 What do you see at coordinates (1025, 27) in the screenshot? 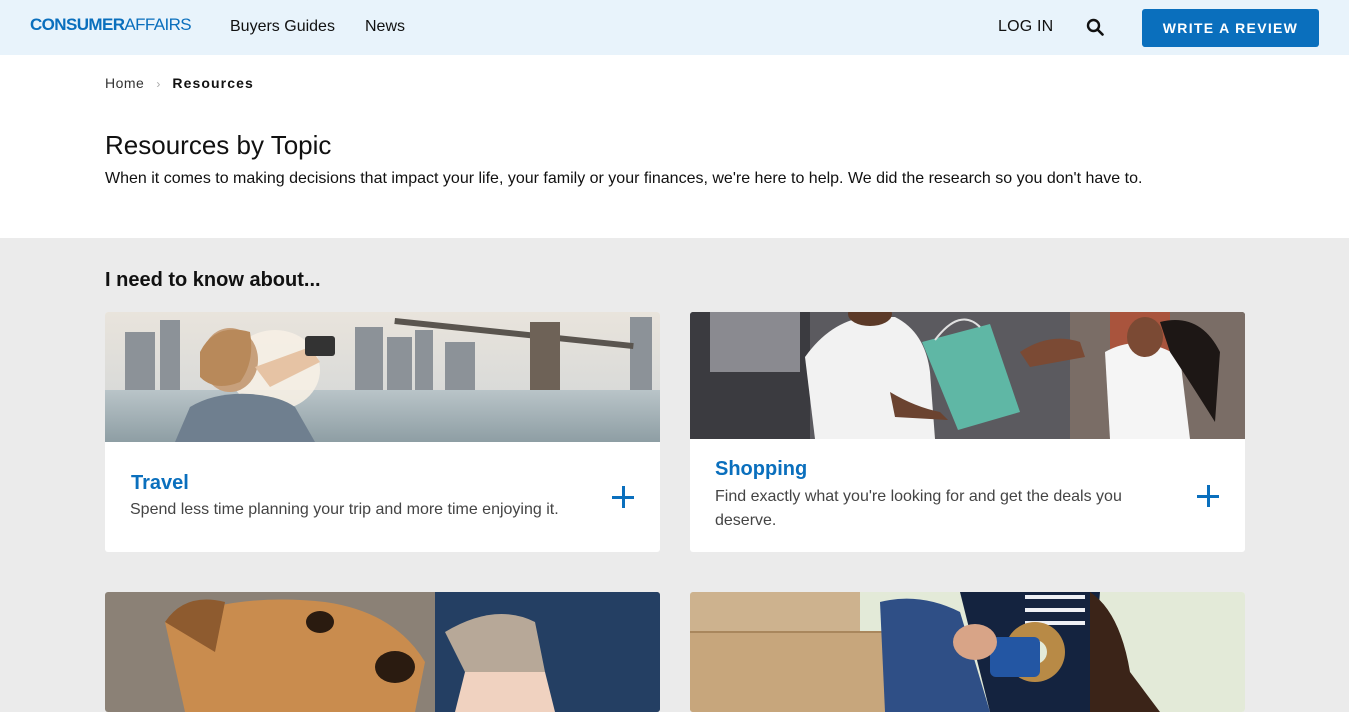
I see `login-link: LOG IN` at bounding box center [1025, 27].